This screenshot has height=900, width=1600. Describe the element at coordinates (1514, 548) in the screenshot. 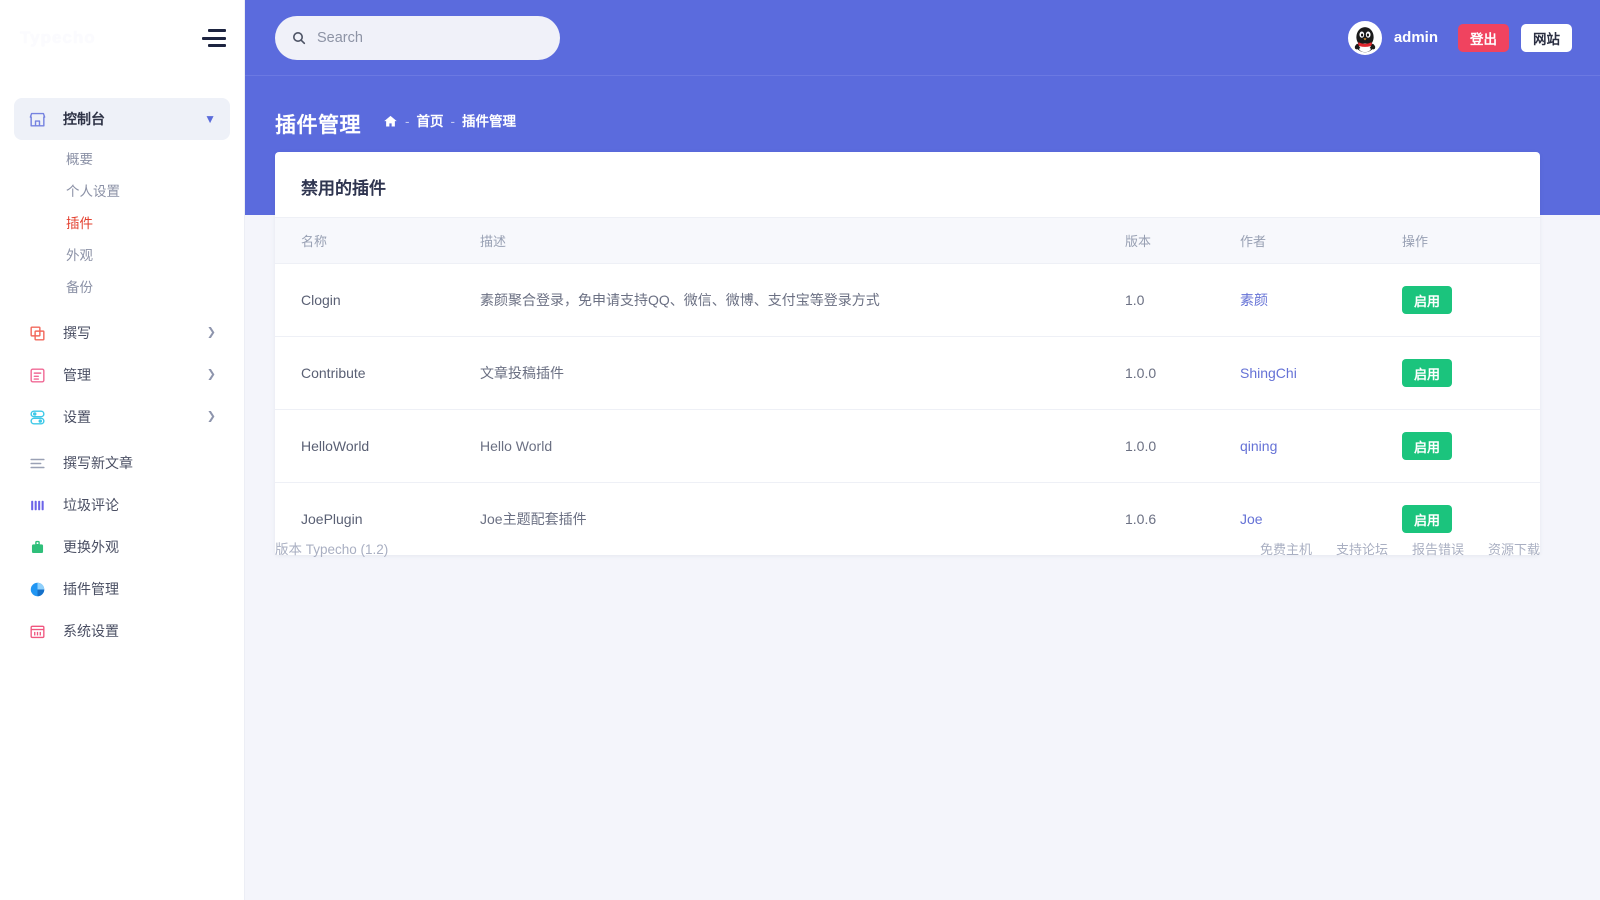

I see `footer-link-downloads: 资源下载` at that location.